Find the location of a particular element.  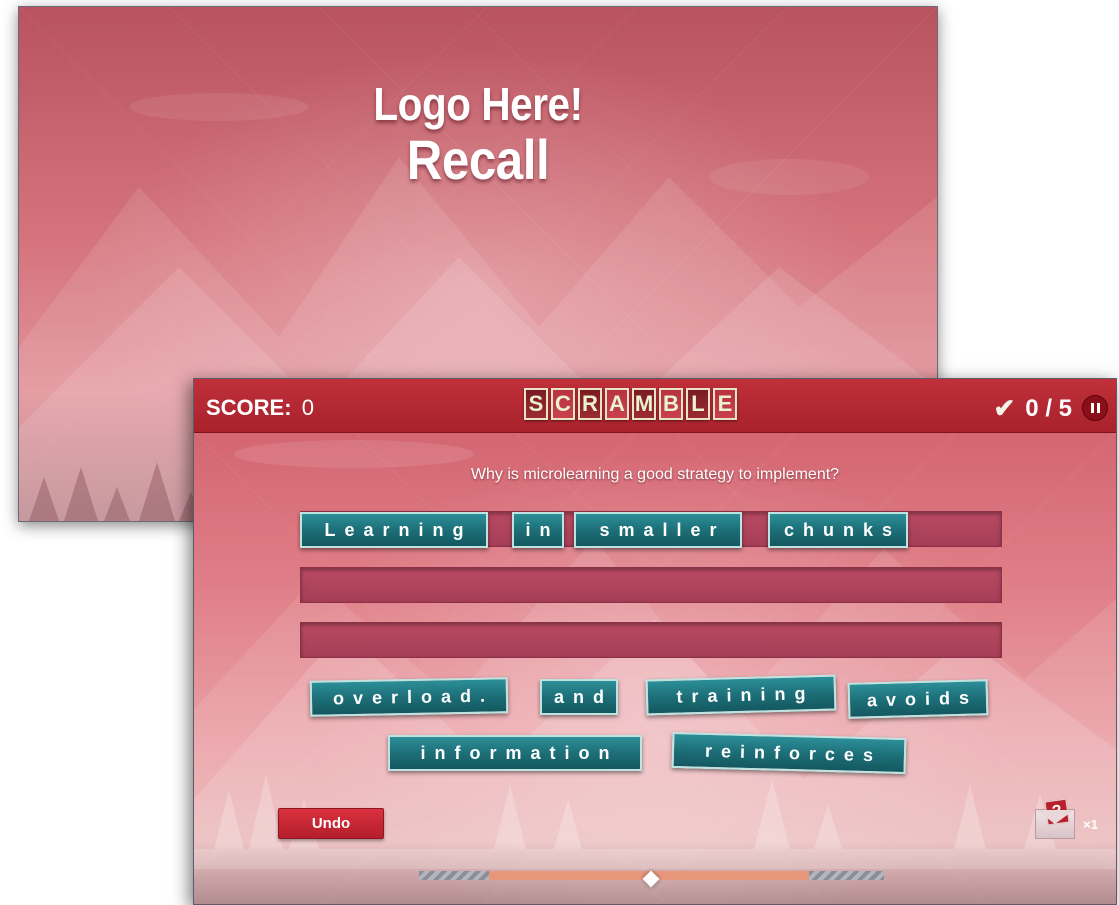

placed-word-tile: smaller is located at coordinates (658, 530).